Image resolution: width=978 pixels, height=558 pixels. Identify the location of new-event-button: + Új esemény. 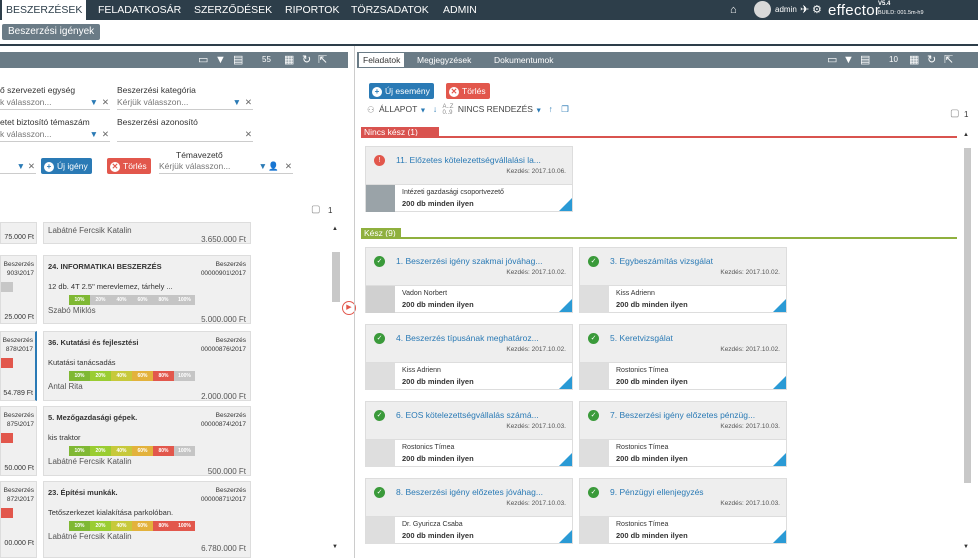
(401, 91).